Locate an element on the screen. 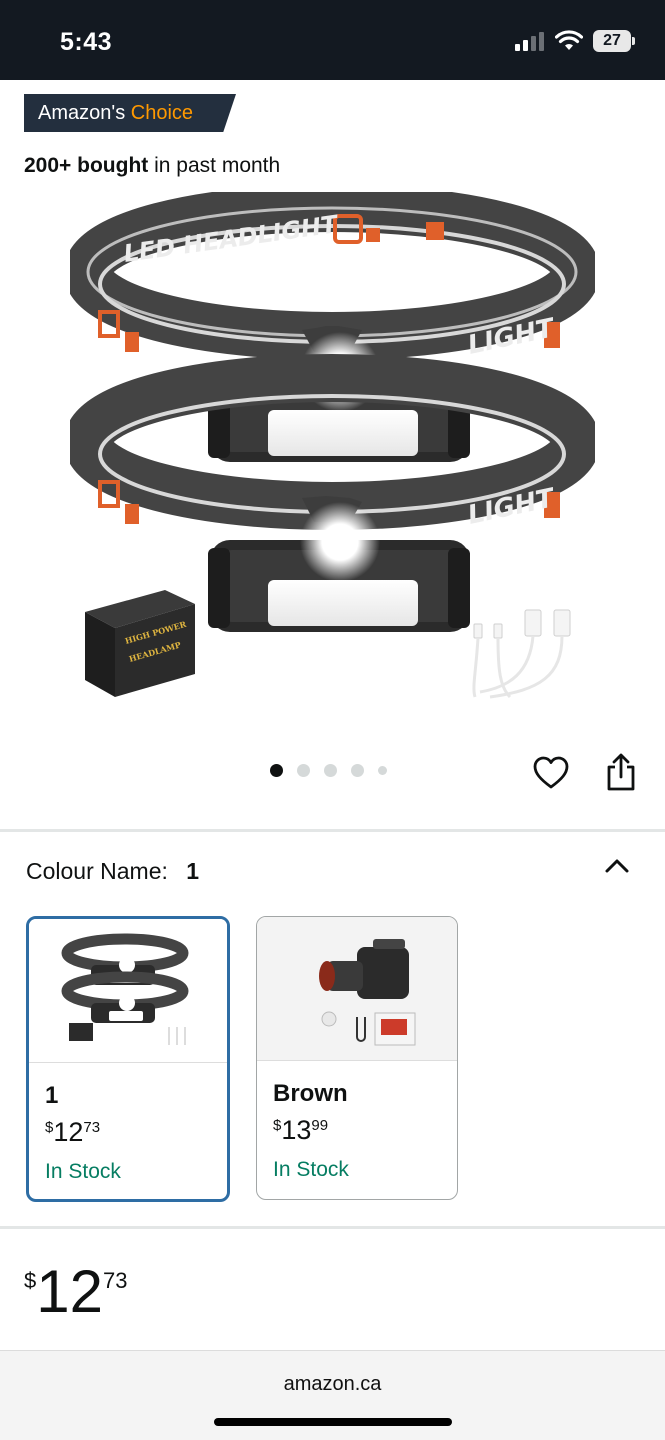  clipped-text-remnant is located at coordinates (214, 84).